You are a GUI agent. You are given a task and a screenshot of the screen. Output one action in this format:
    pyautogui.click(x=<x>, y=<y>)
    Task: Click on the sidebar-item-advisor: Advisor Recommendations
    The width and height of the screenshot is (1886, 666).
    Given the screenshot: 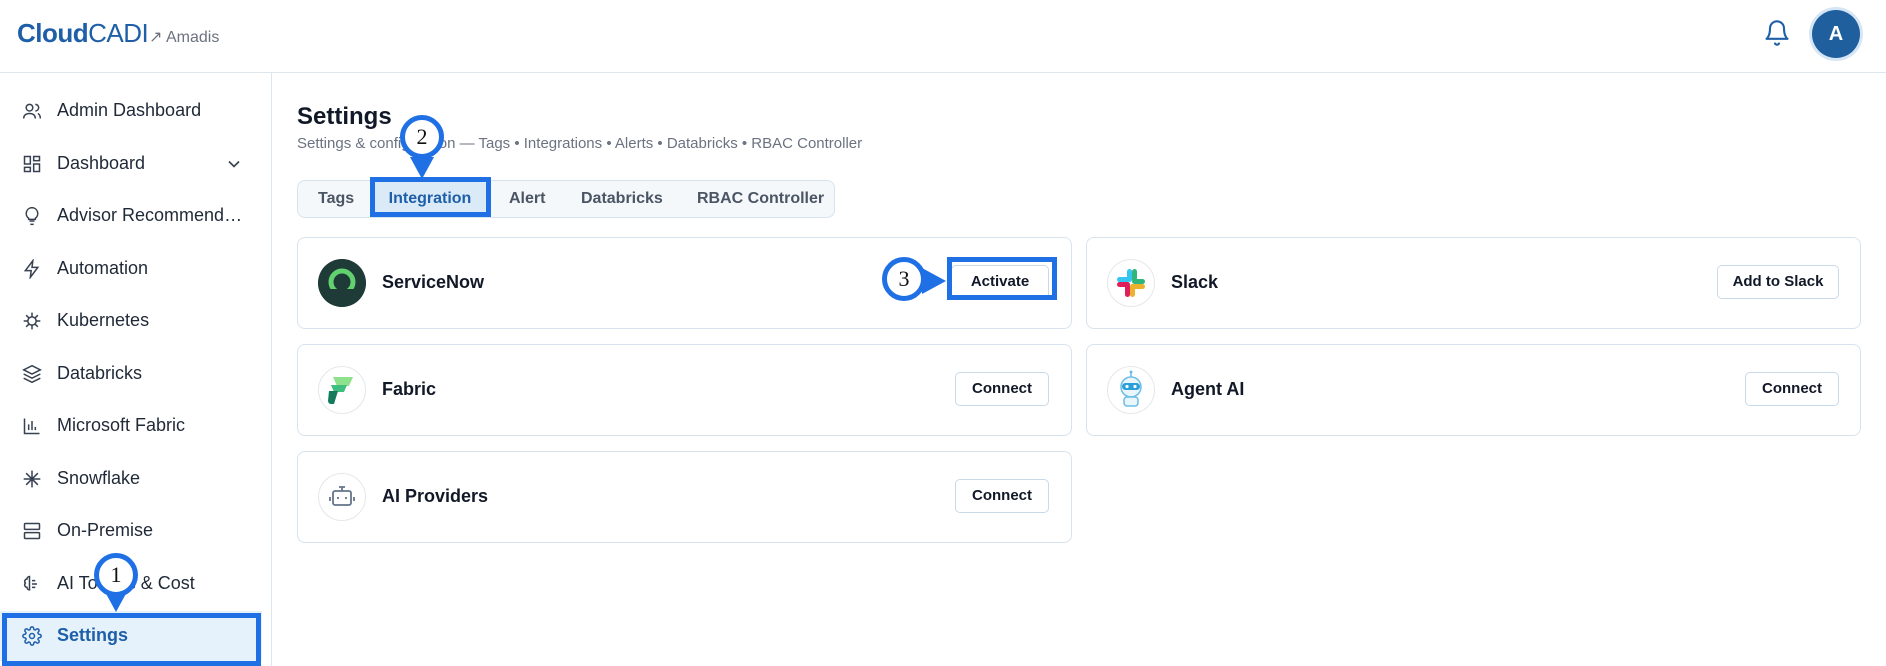 What is the action you would take?
    pyautogui.click(x=131, y=216)
    